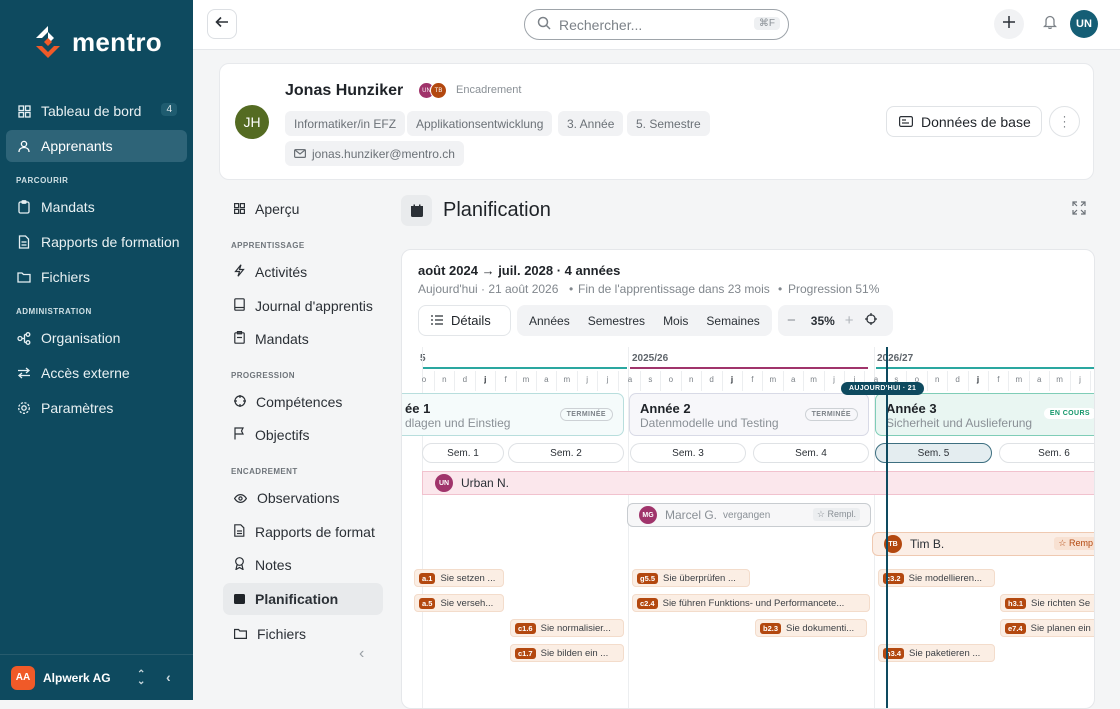 This screenshot has height=709, width=1120. What do you see at coordinates (81, 338) in the screenshot?
I see `sidebar-item-label: Organisation` at bounding box center [81, 338].